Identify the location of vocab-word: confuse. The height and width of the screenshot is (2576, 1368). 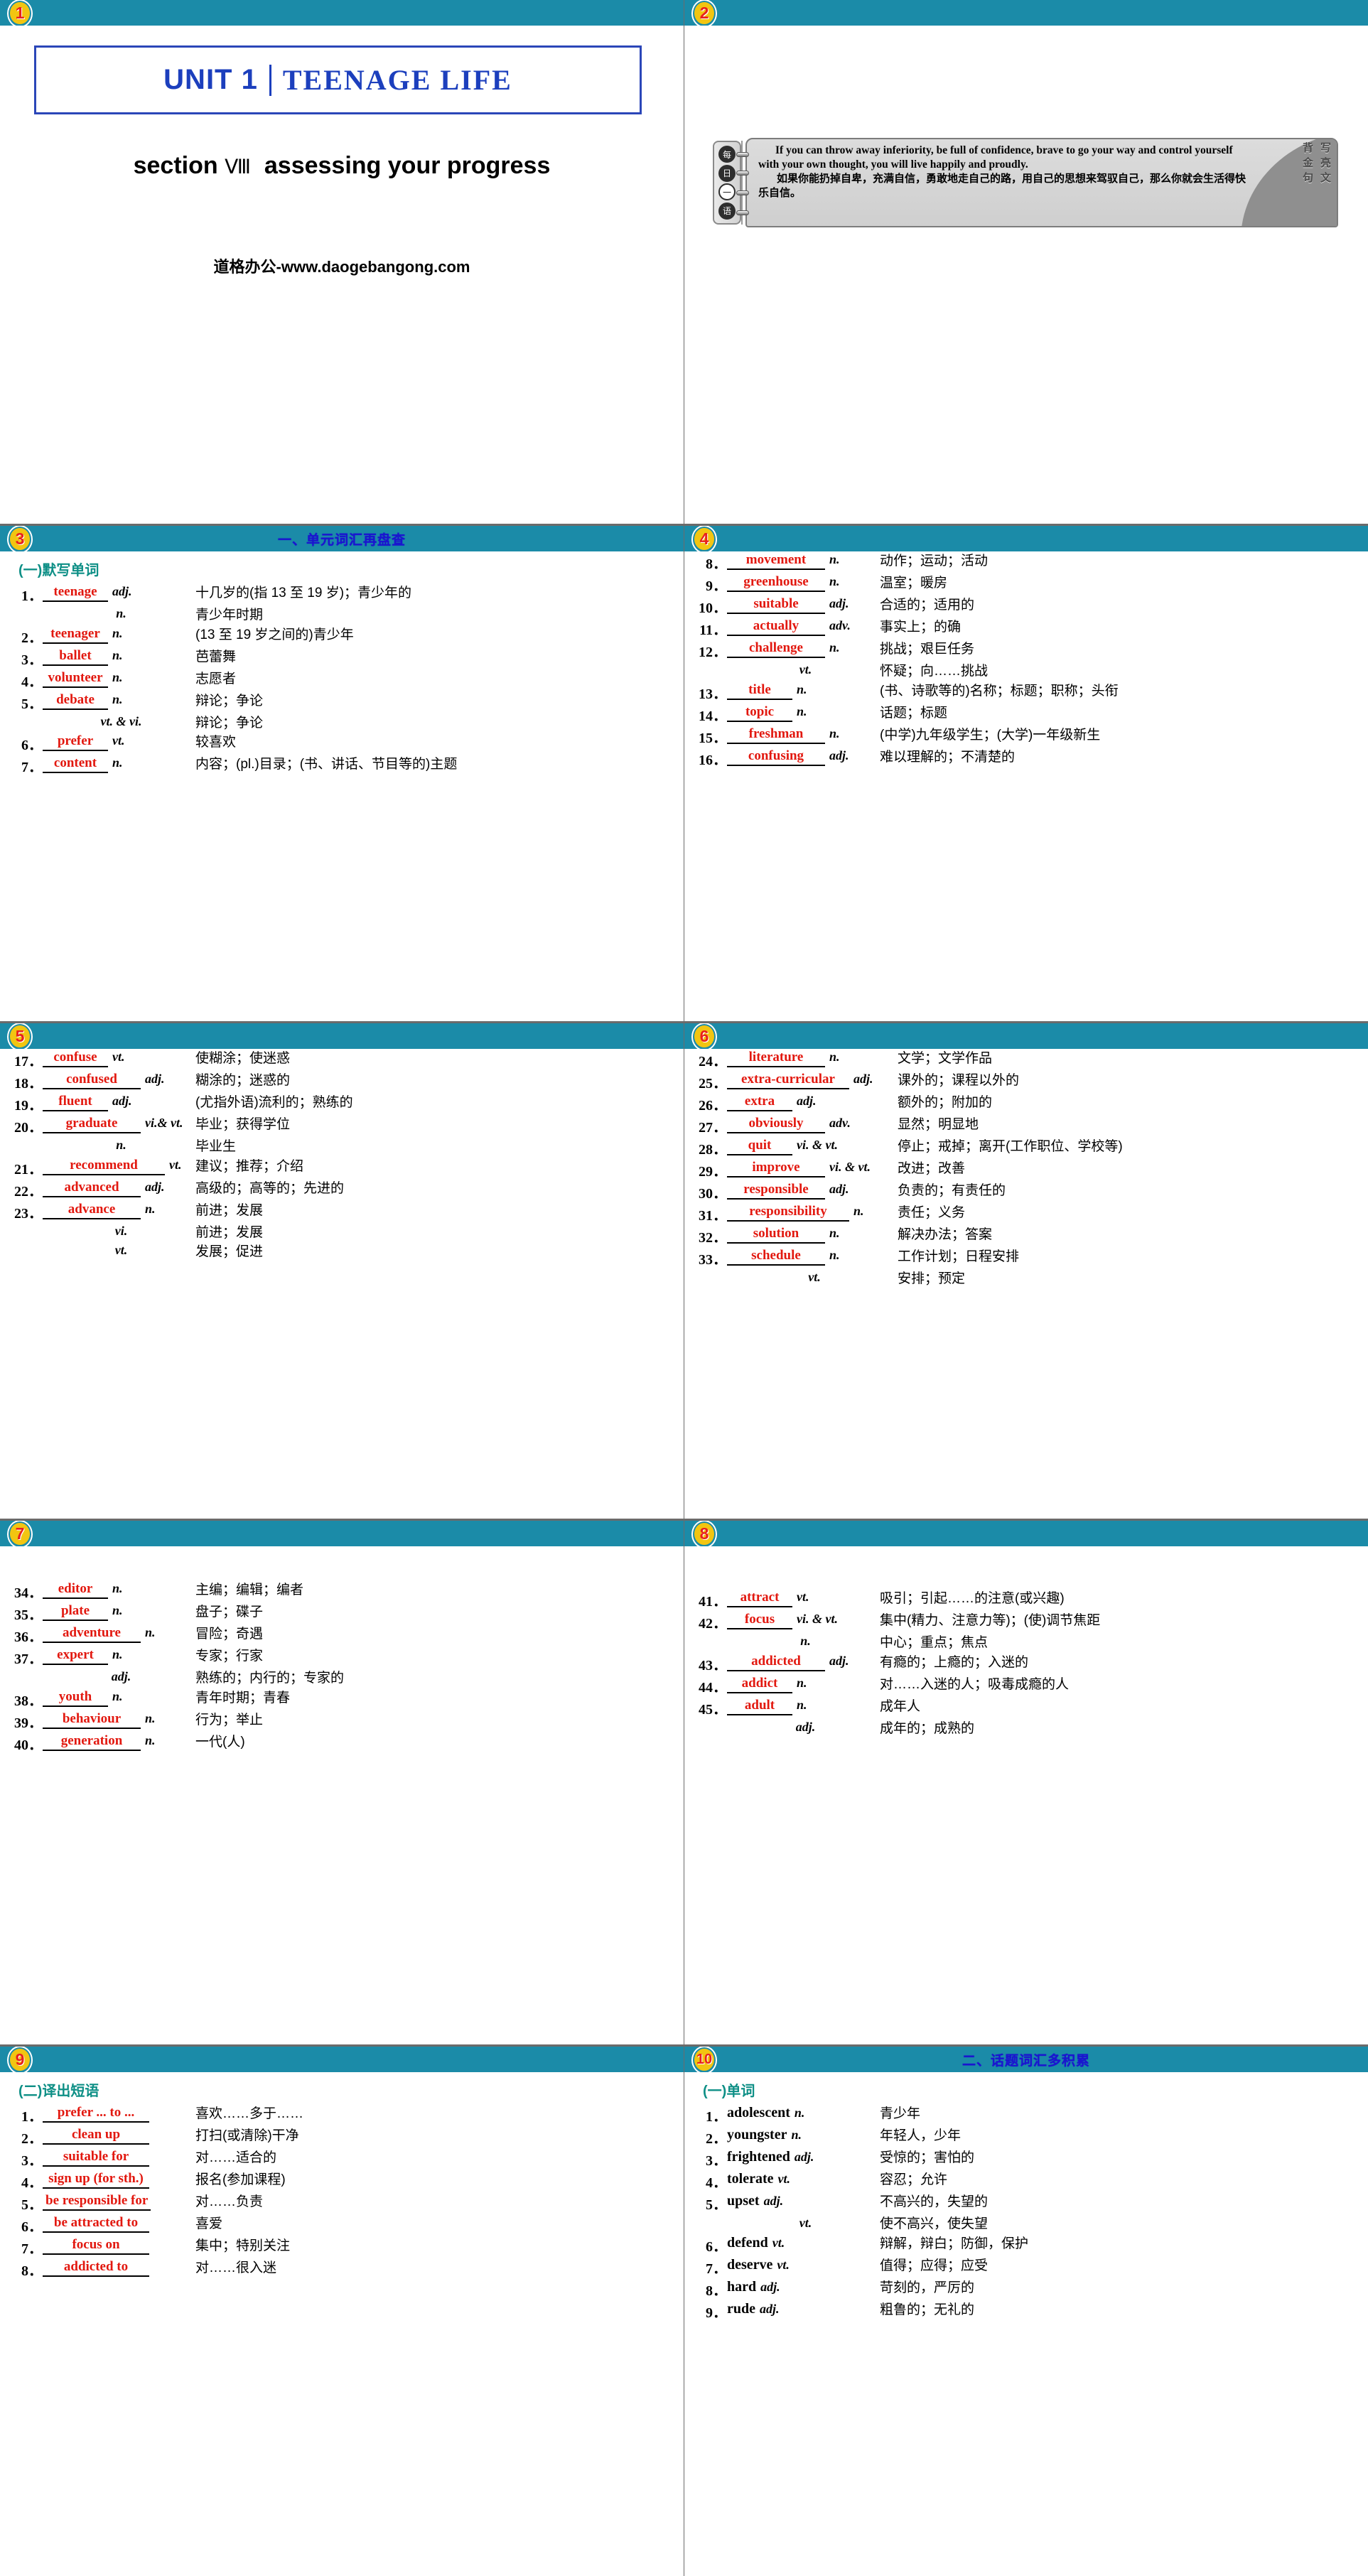
(75, 1058).